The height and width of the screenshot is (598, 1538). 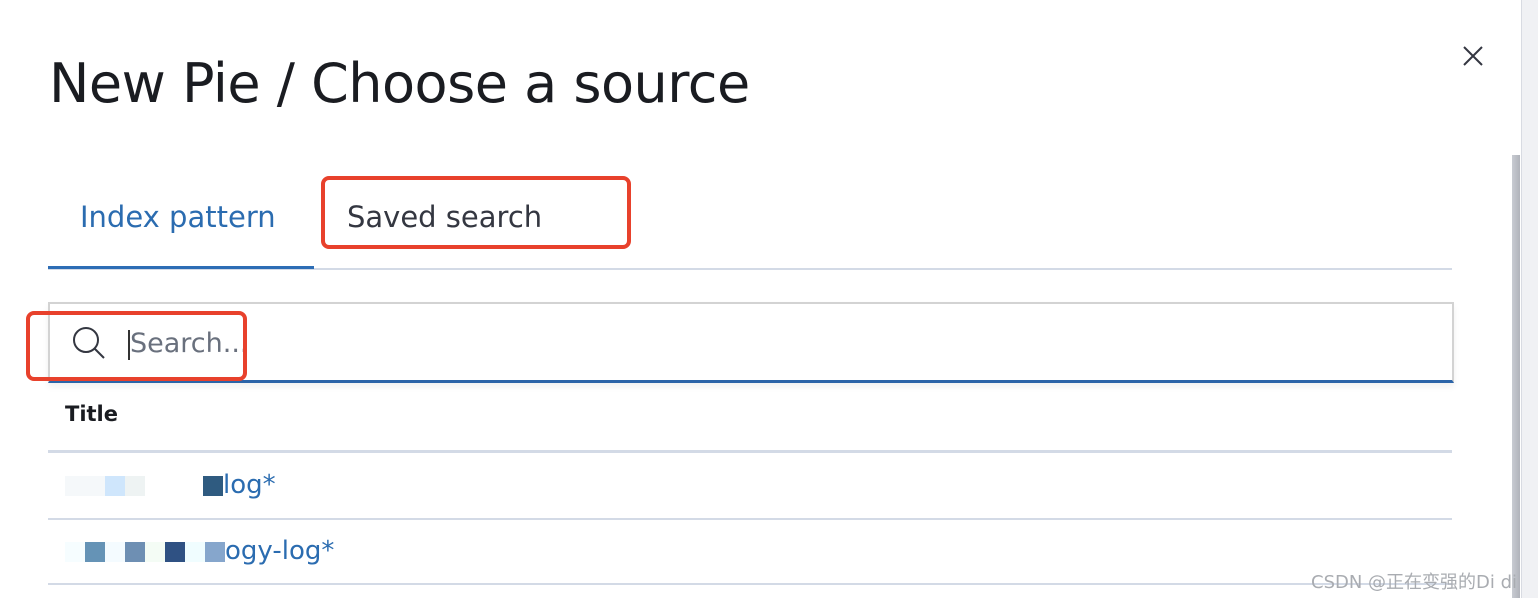 What do you see at coordinates (399, 83) in the screenshot?
I see `modal-title: New Pie / Choose a source` at bounding box center [399, 83].